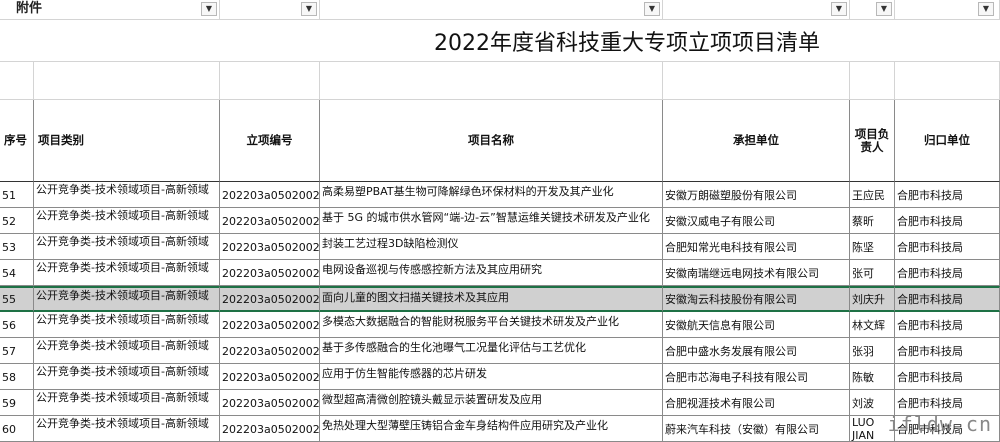  I want to click on cell-unit: 安徽淘云科技股份有限公司, so click(756, 299).